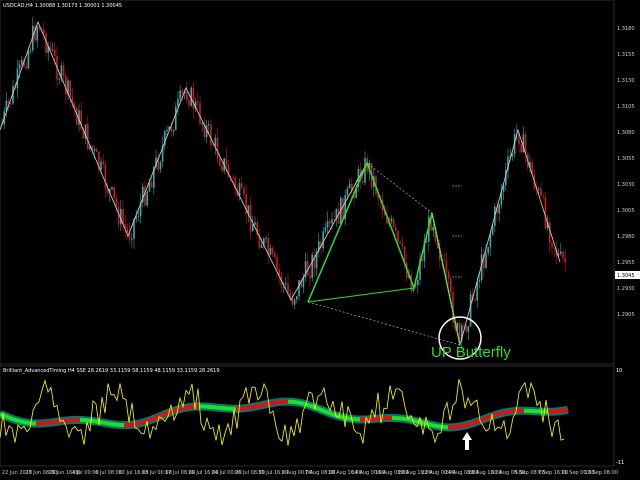  What do you see at coordinates (626, 29) in the screenshot?
I see `price-axis-label: 1.3180` at bounding box center [626, 29].